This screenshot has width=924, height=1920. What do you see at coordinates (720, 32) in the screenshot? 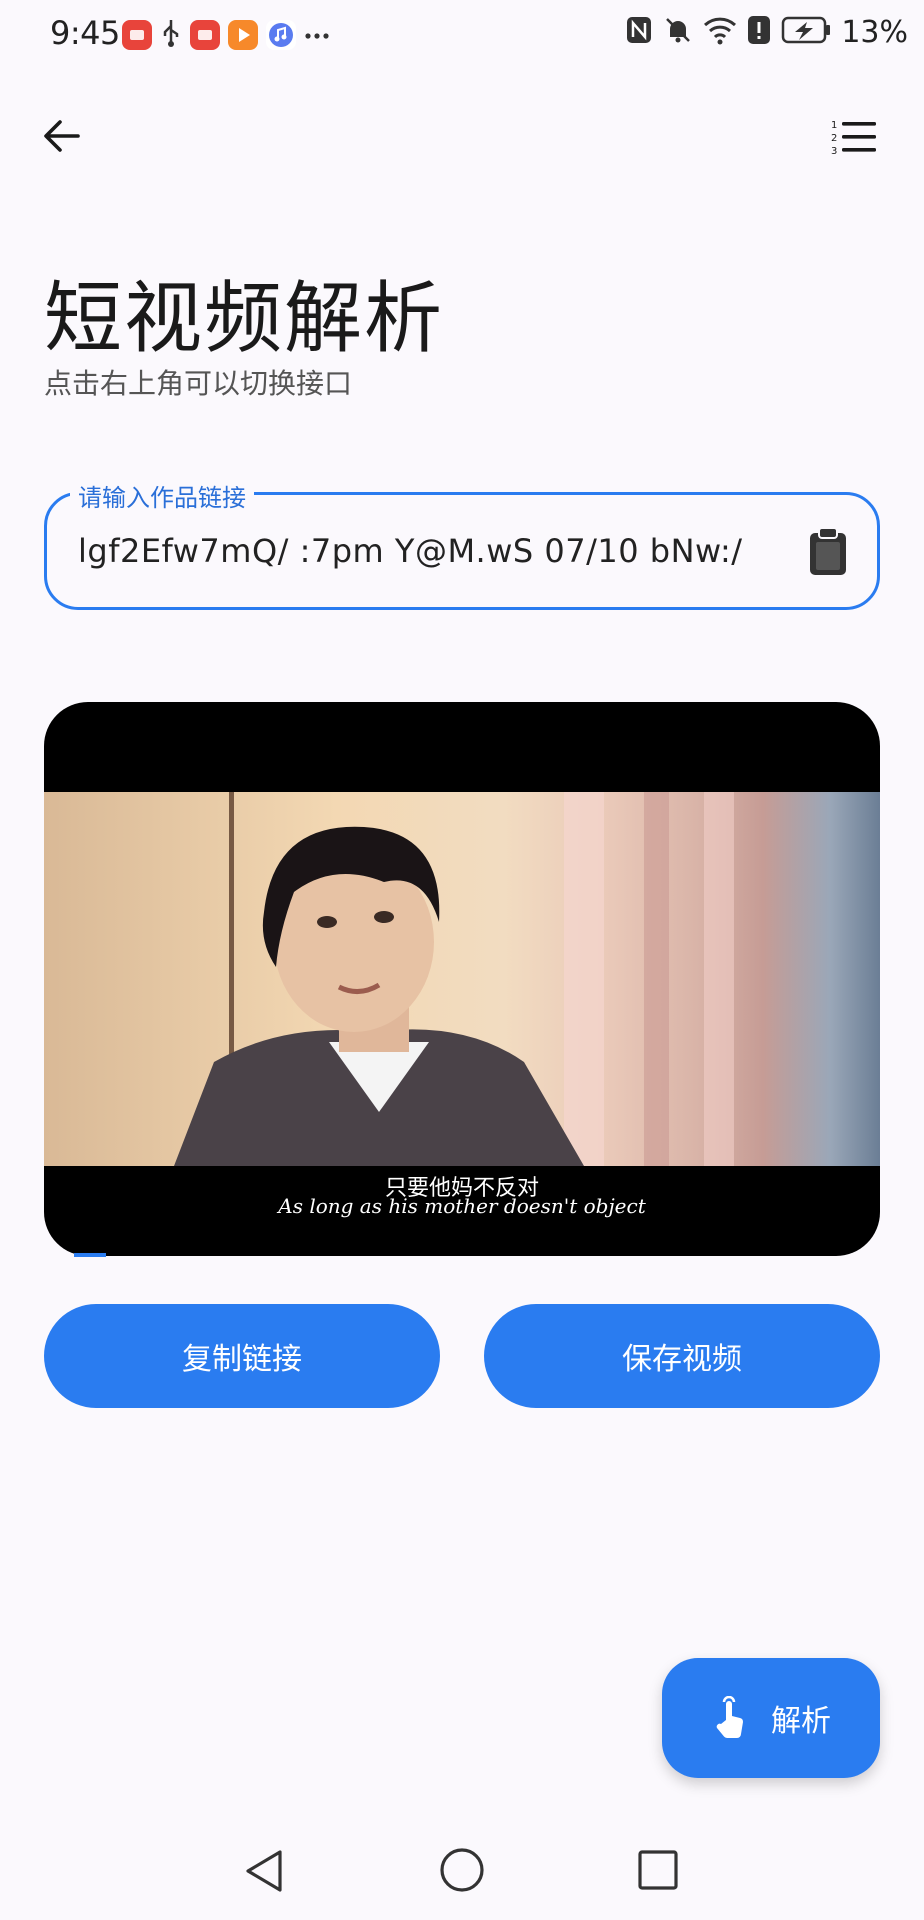
I see `wifi-icon` at bounding box center [720, 32].